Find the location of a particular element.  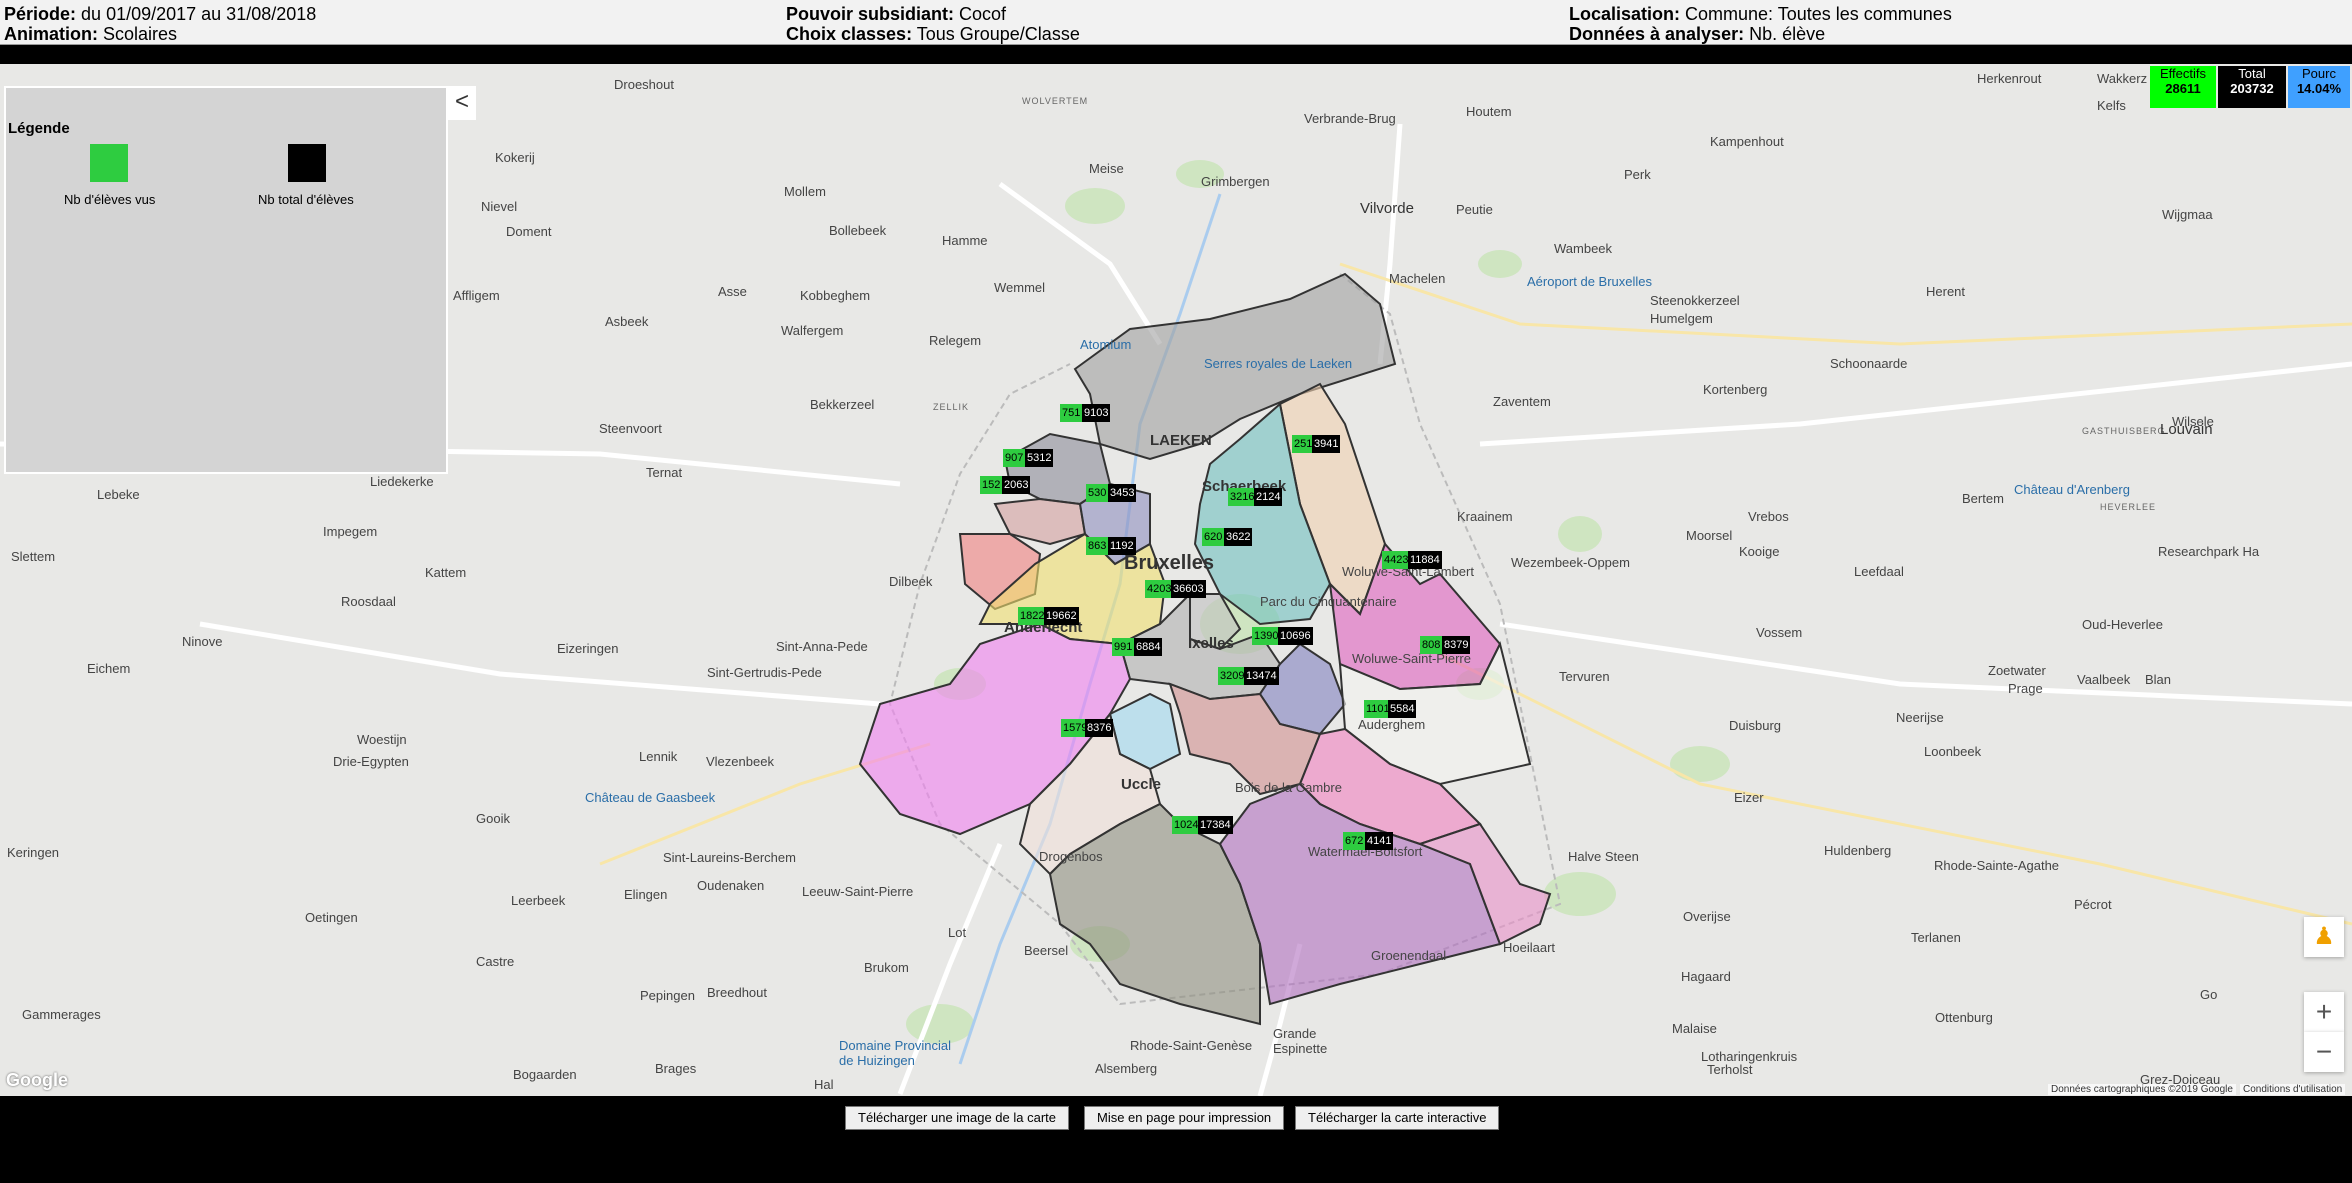

commune-seen-value: 251 is located at coordinates (1303, 444).